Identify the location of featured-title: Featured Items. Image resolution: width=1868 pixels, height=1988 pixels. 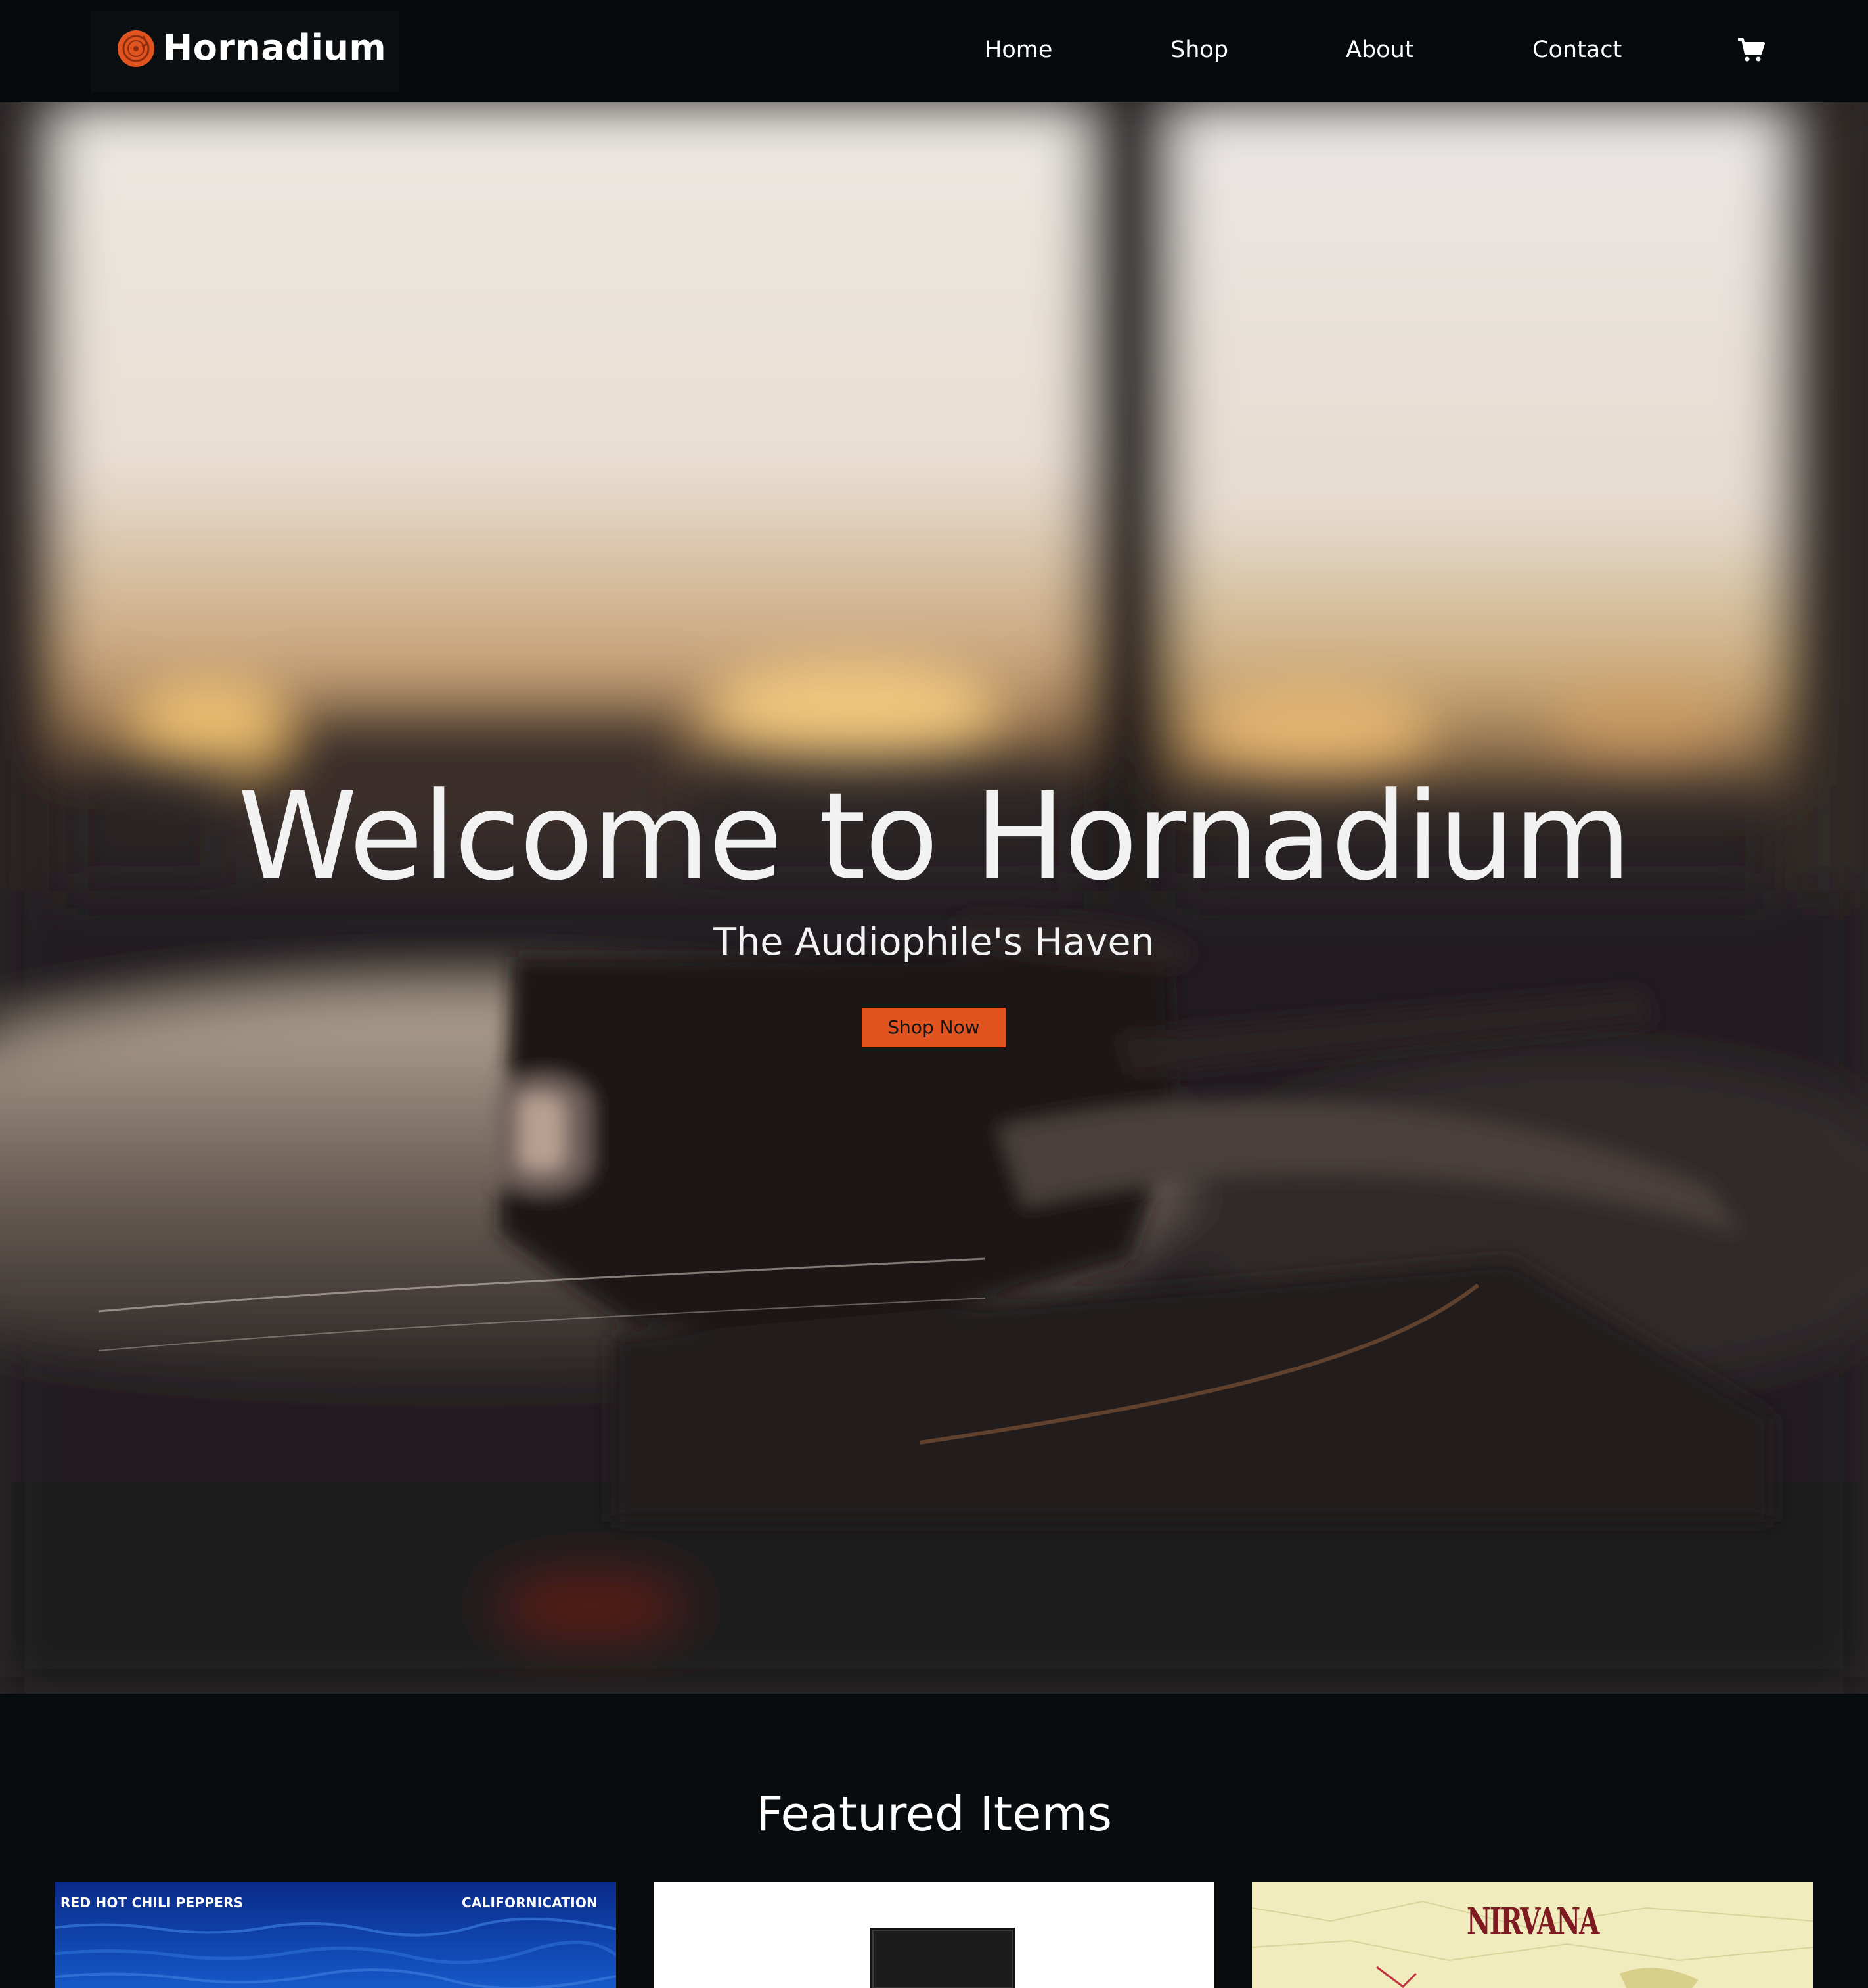
(934, 1814).